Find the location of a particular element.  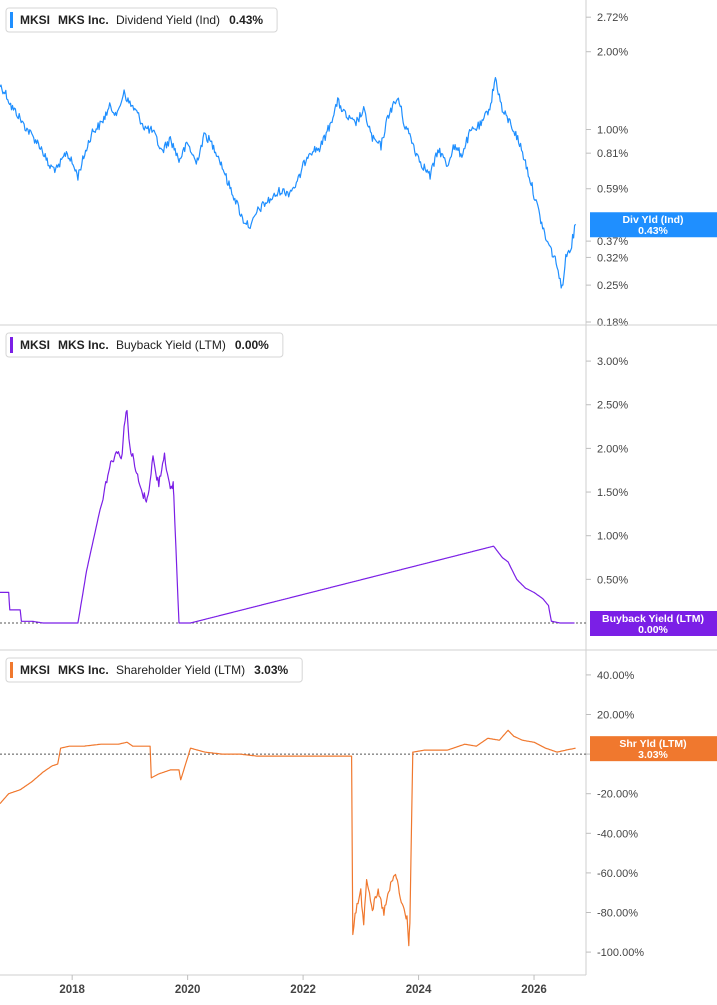

x-tick-label: 2022 is located at coordinates (303, 990).